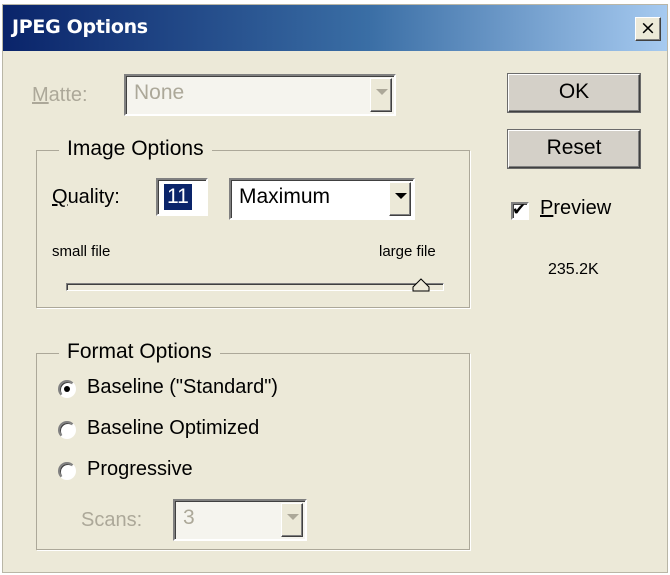 The width and height of the screenshot is (670, 575). What do you see at coordinates (40, 95) in the screenshot?
I see `matte-label-mnemonic: M` at bounding box center [40, 95].